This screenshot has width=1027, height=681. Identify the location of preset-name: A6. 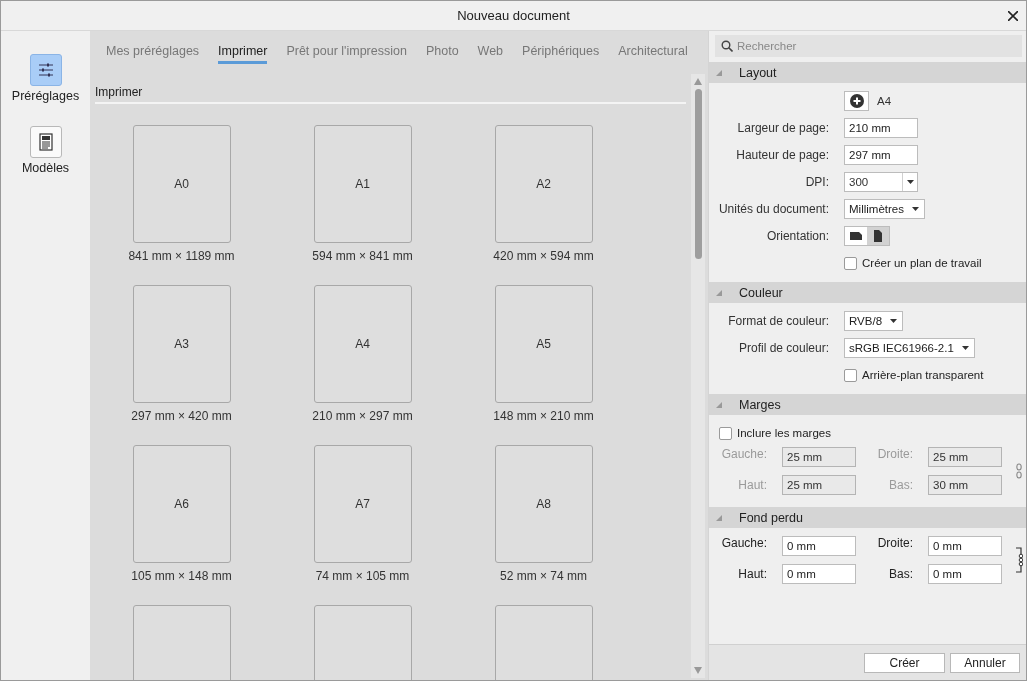
(181, 504).